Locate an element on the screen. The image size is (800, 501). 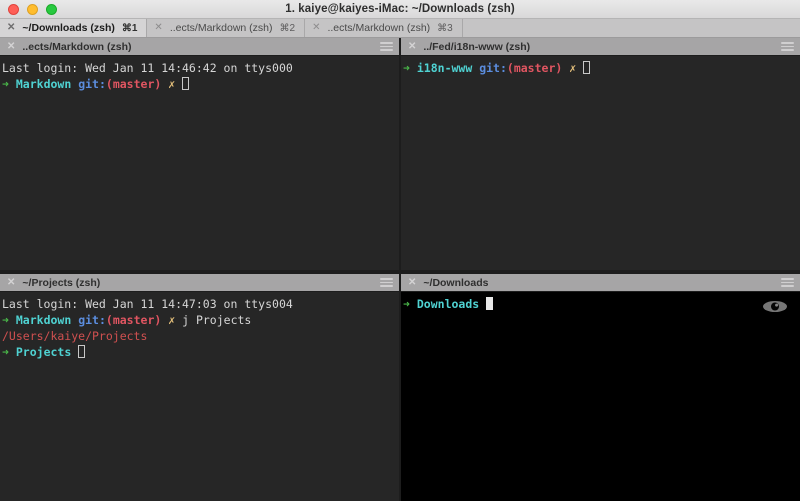
pane-header-bottom-left: ✕ ~/Projects (zsh) is located at coordinates (199, 283).